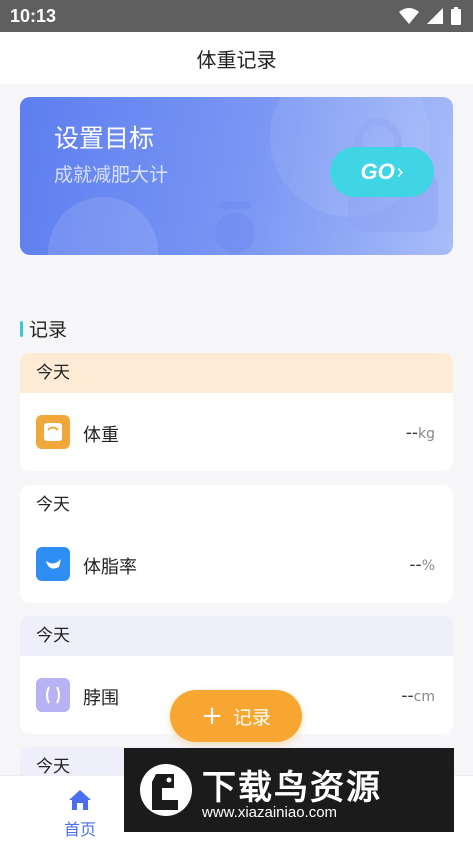 This screenshot has width=473, height=841. I want to click on record-unit: %, so click(428, 566).